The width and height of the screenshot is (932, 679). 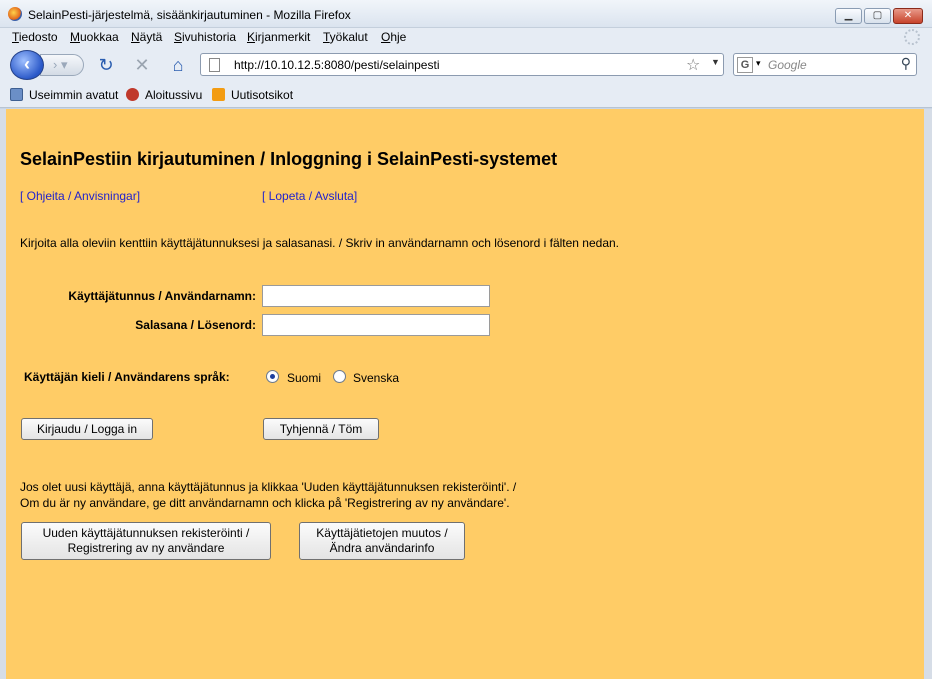 What do you see at coordinates (758, 63) in the screenshot?
I see `engine-dropdown-icon: ▾` at bounding box center [758, 63].